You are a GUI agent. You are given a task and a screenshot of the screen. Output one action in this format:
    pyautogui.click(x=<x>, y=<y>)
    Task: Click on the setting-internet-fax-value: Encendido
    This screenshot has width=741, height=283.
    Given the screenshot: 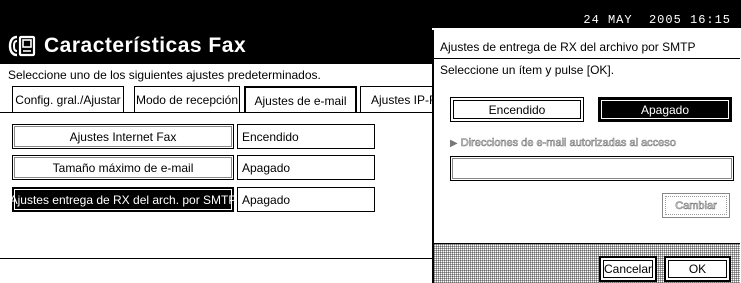 What is the action you would take?
    pyautogui.click(x=306, y=136)
    